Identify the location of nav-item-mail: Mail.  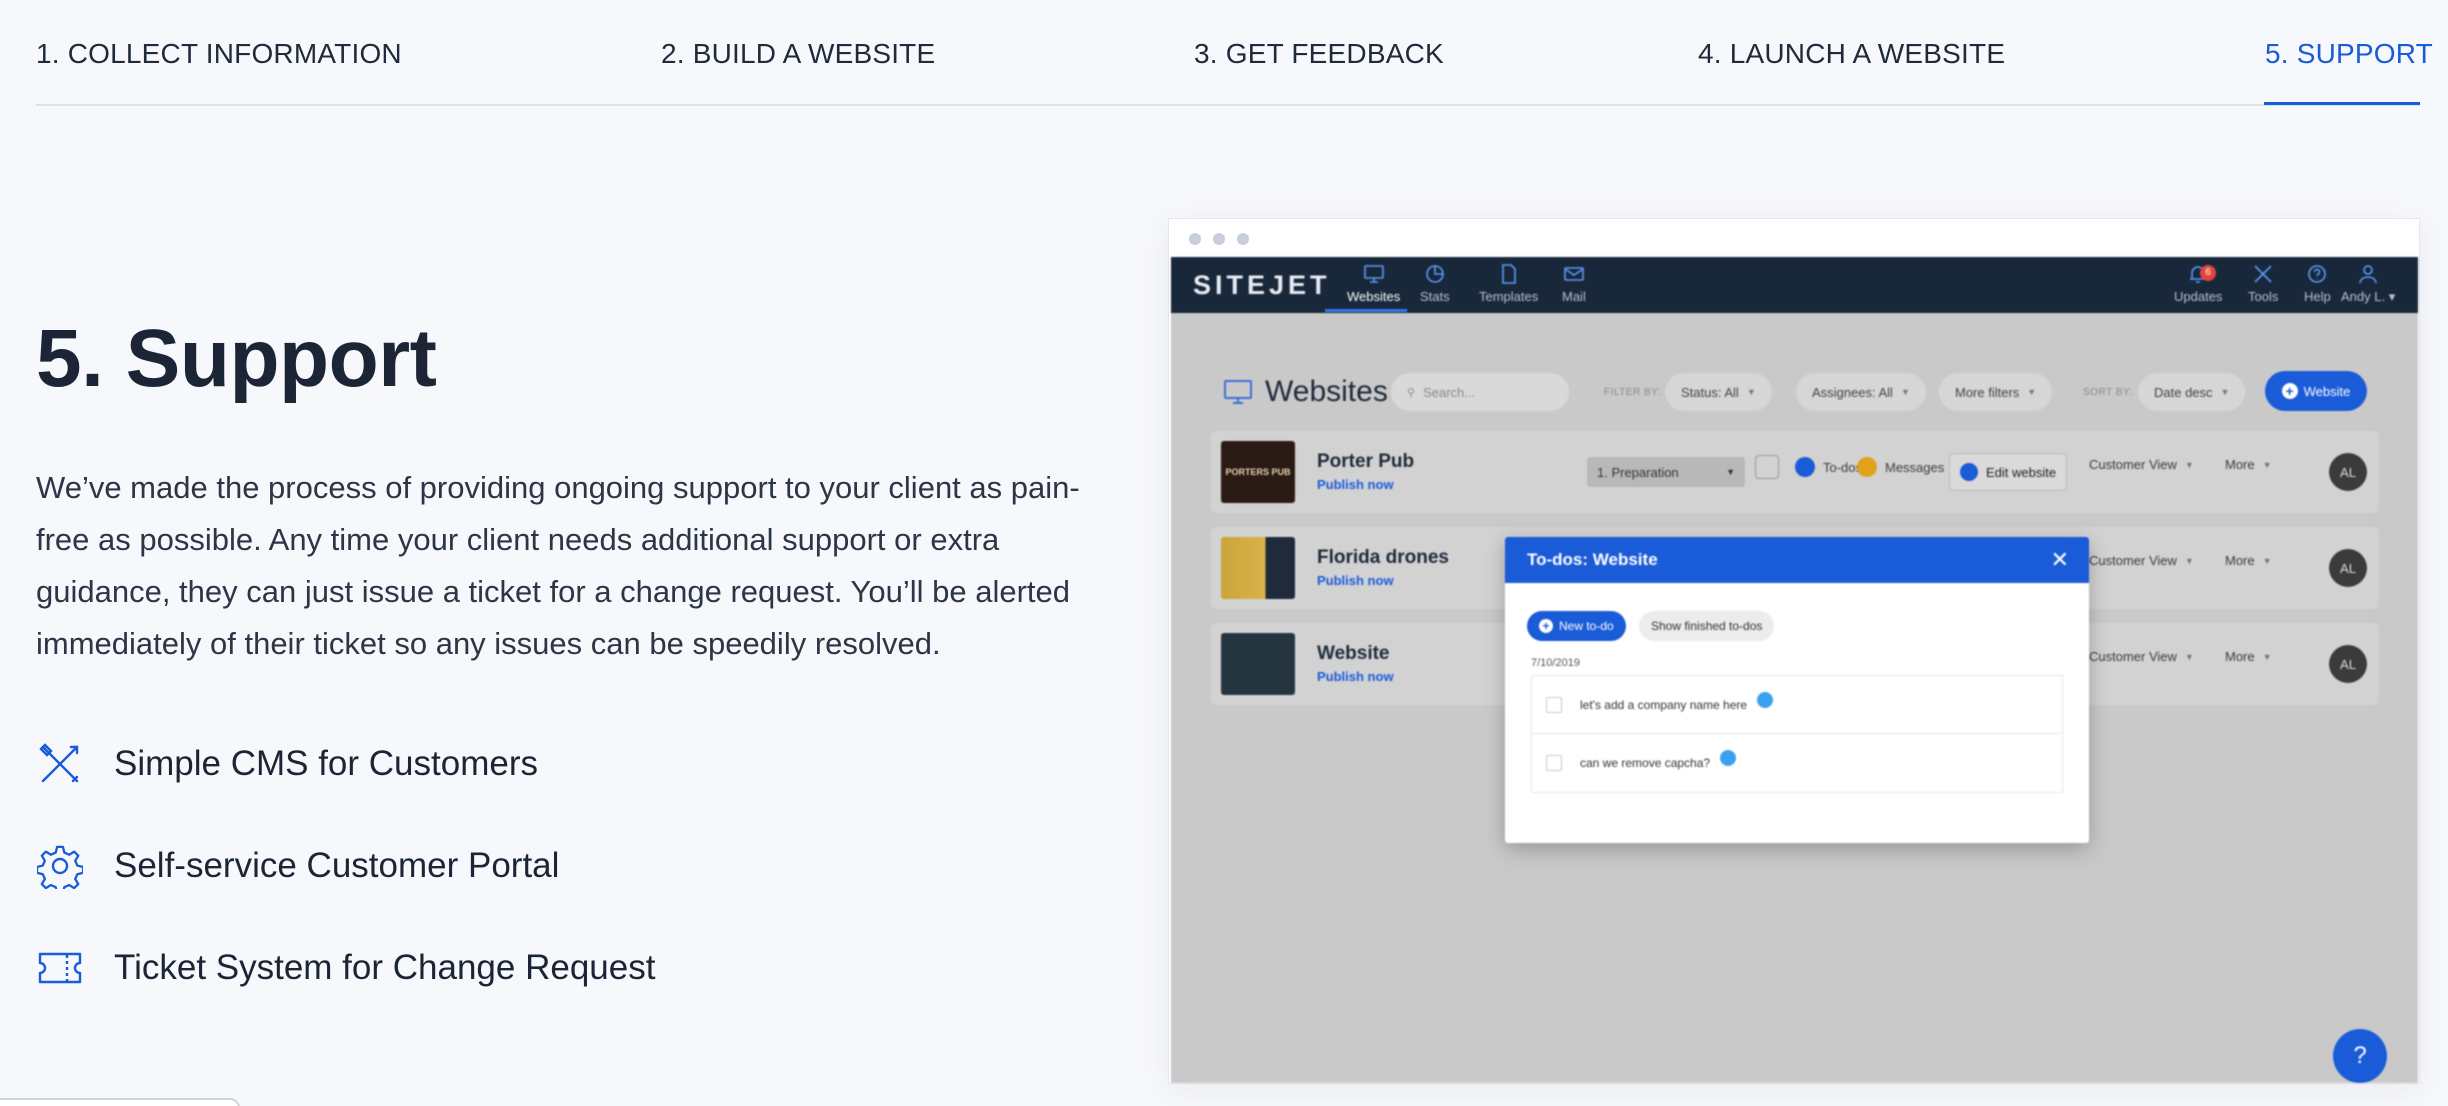
(1574, 283).